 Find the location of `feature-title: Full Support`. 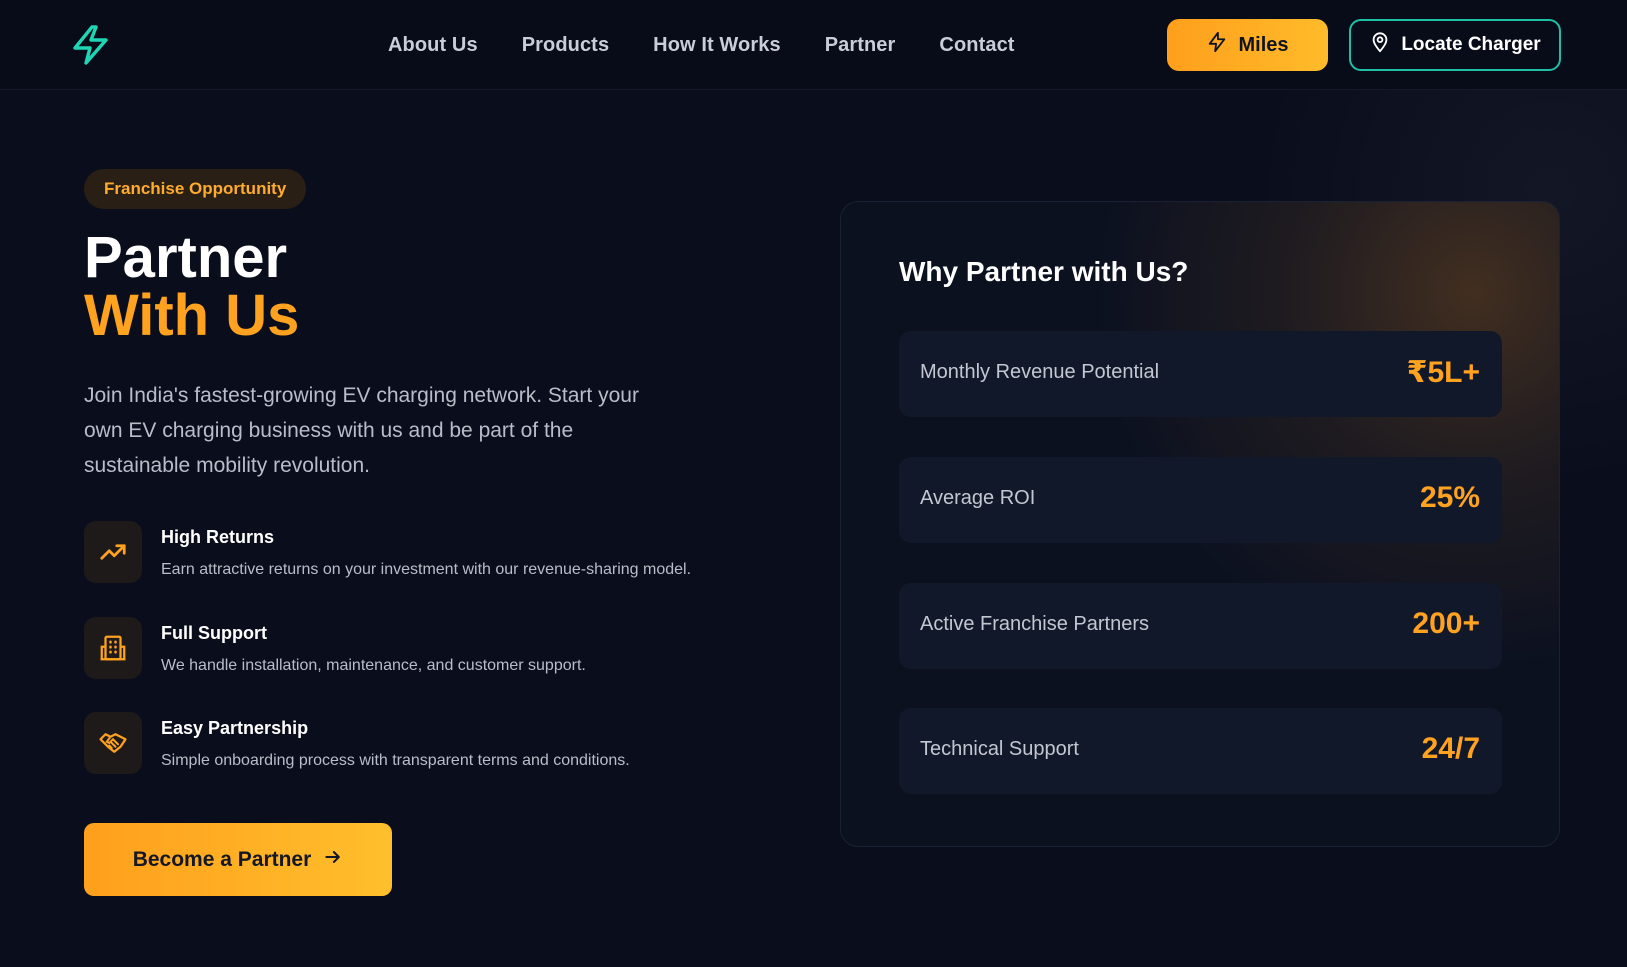

feature-title: Full Support is located at coordinates (214, 633).